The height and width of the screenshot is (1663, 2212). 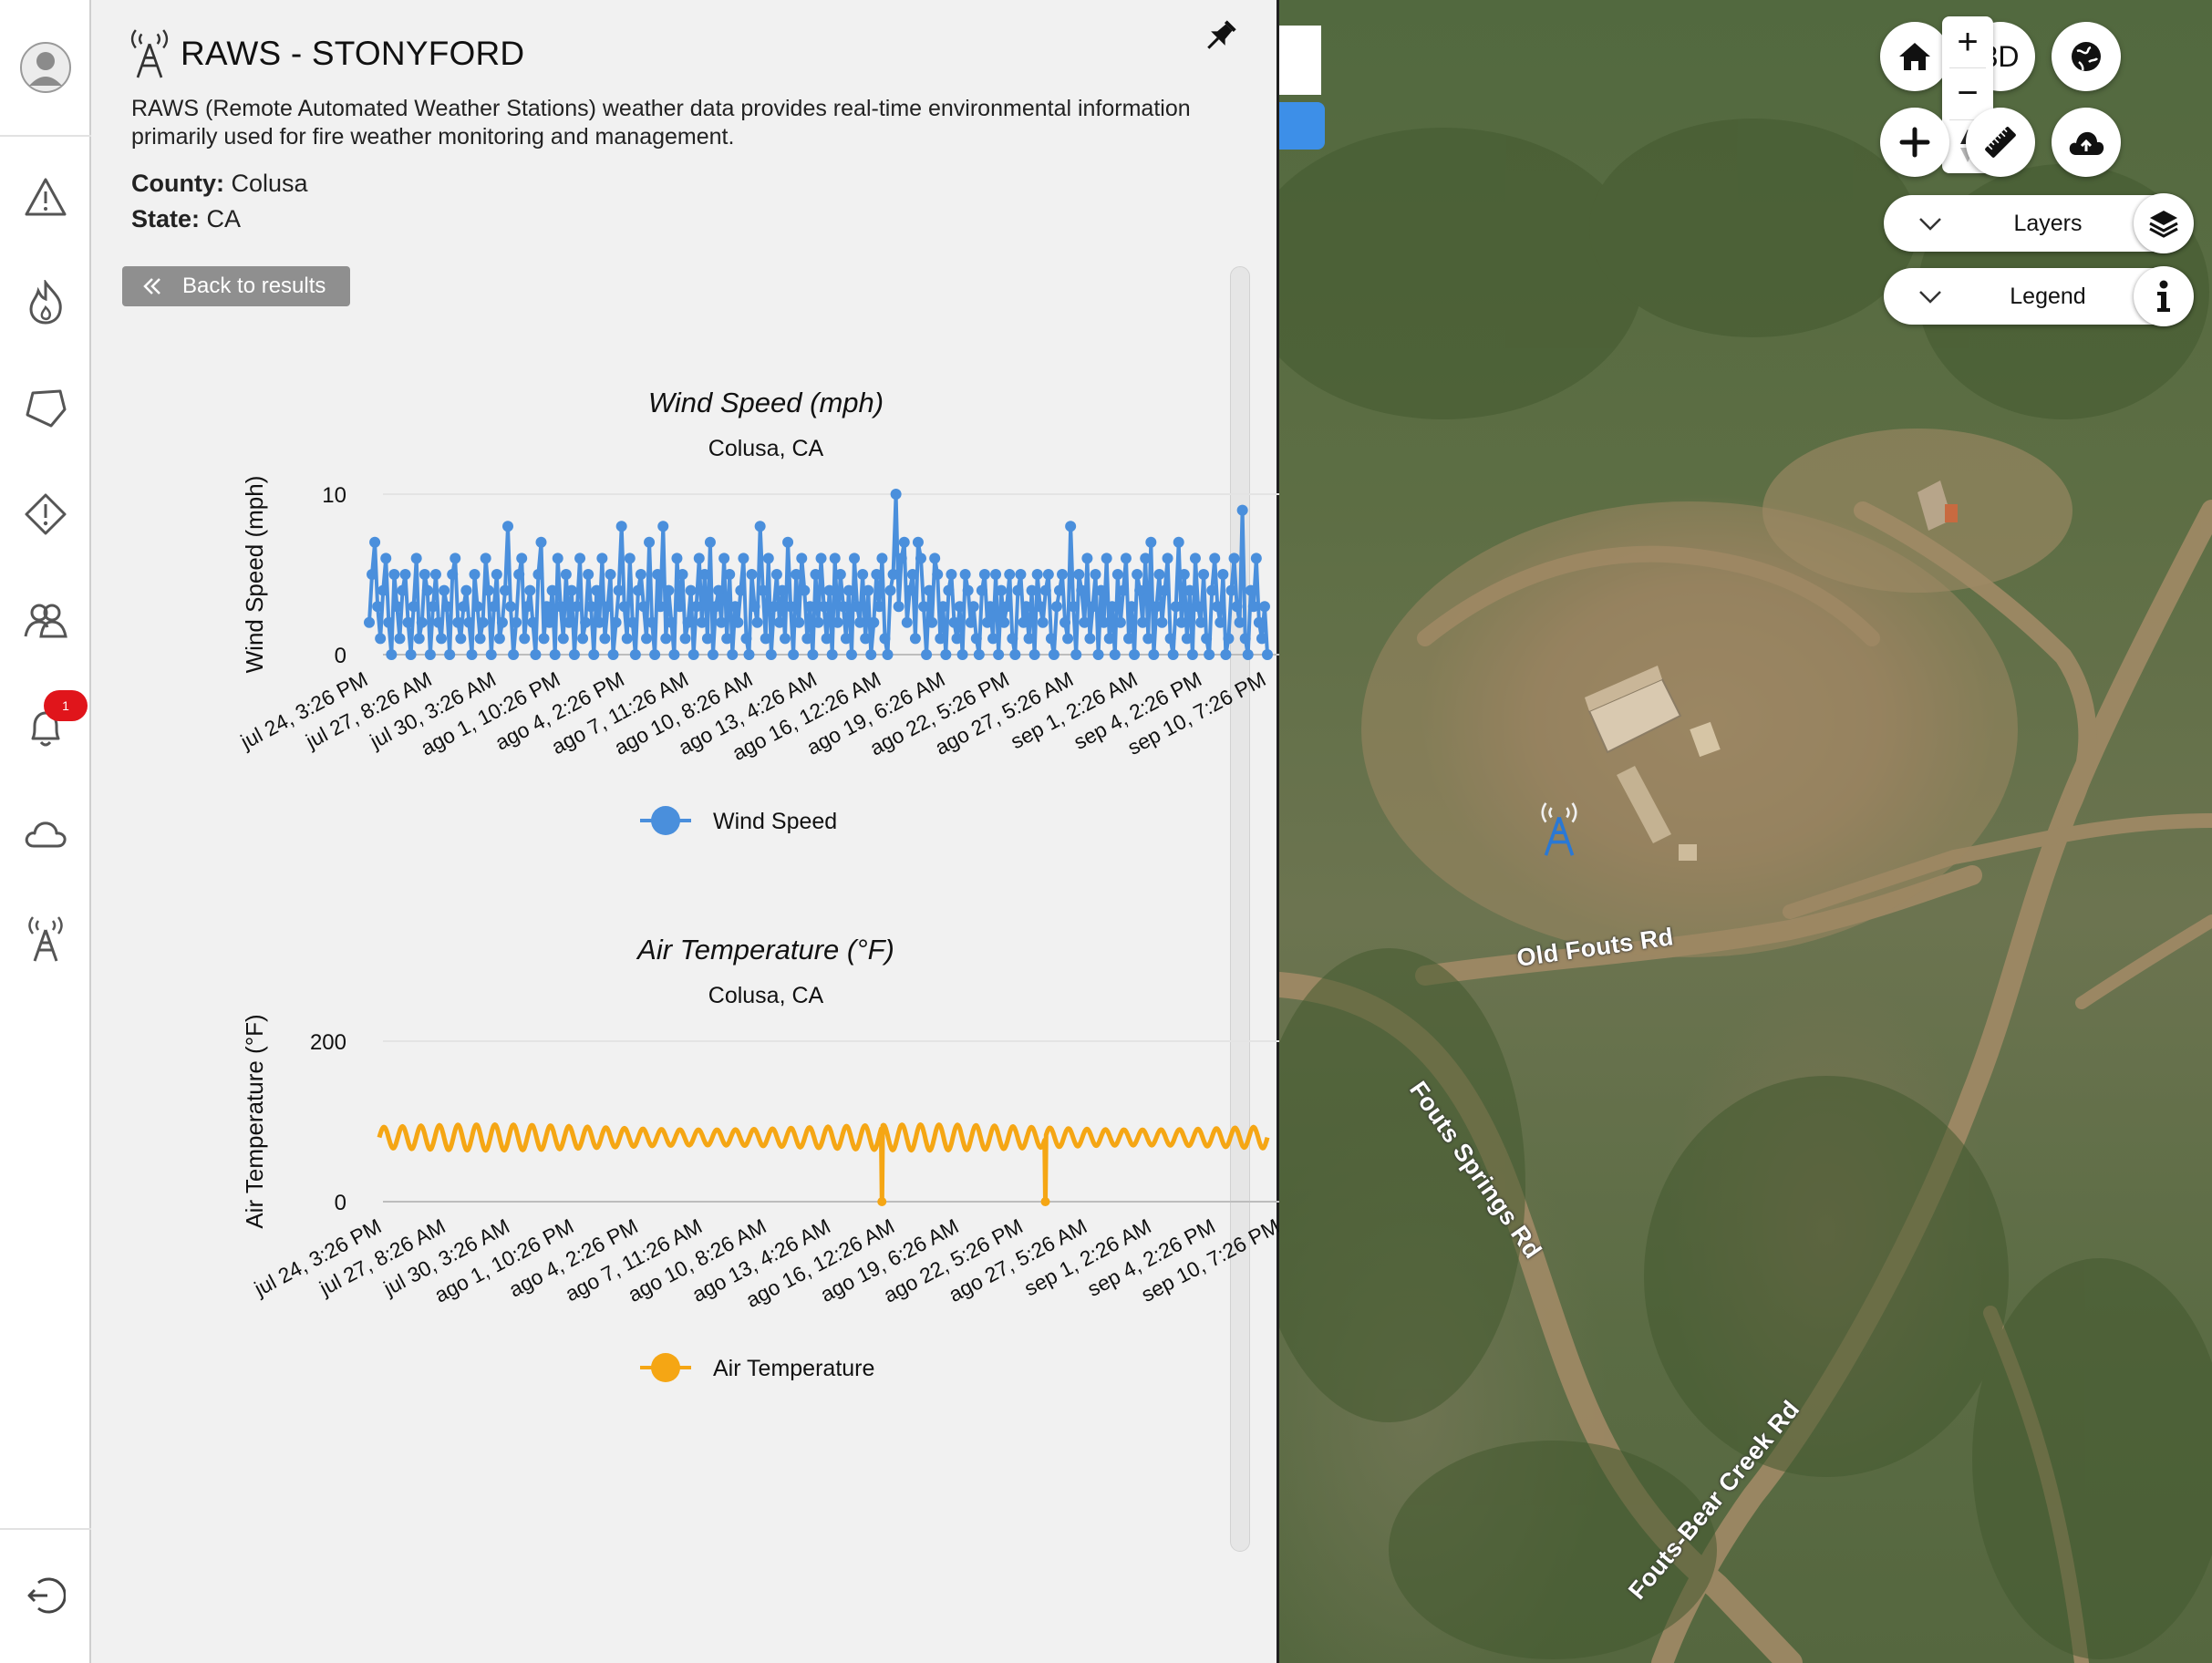 I want to click on legend-label: Legend, so click(x=2048, y=296).